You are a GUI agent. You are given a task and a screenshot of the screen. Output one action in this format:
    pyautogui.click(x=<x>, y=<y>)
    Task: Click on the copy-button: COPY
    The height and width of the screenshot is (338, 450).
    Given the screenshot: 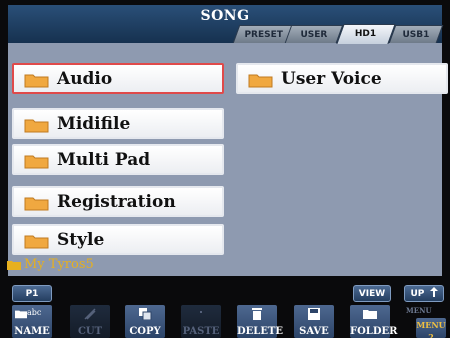 What is the action you would take?
    pyautogui.click(x=145, y=321)
    